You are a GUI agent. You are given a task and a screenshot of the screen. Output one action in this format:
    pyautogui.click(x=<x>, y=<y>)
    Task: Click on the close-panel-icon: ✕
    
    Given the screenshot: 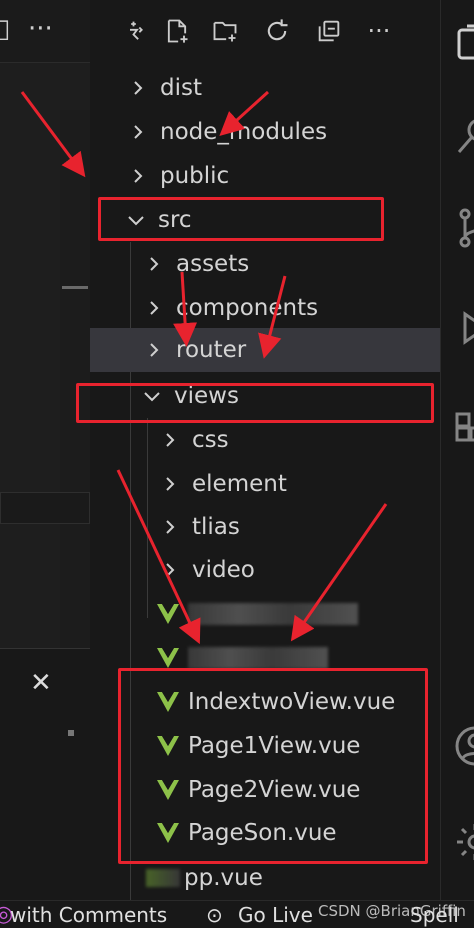 What is the action you would take?
    pyautogui.click(x=41, y=683)
    